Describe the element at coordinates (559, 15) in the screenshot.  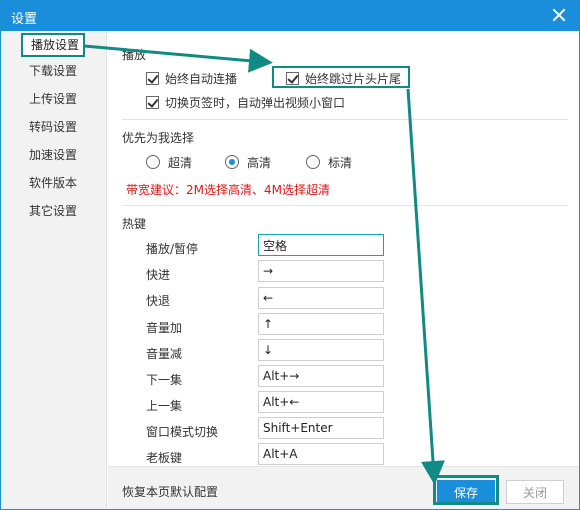
I see `close-icon` at that location.